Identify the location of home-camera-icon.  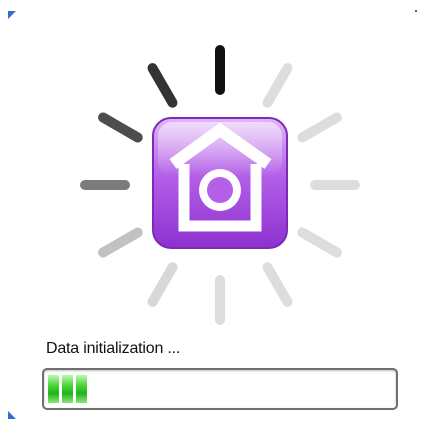
(220, 183).